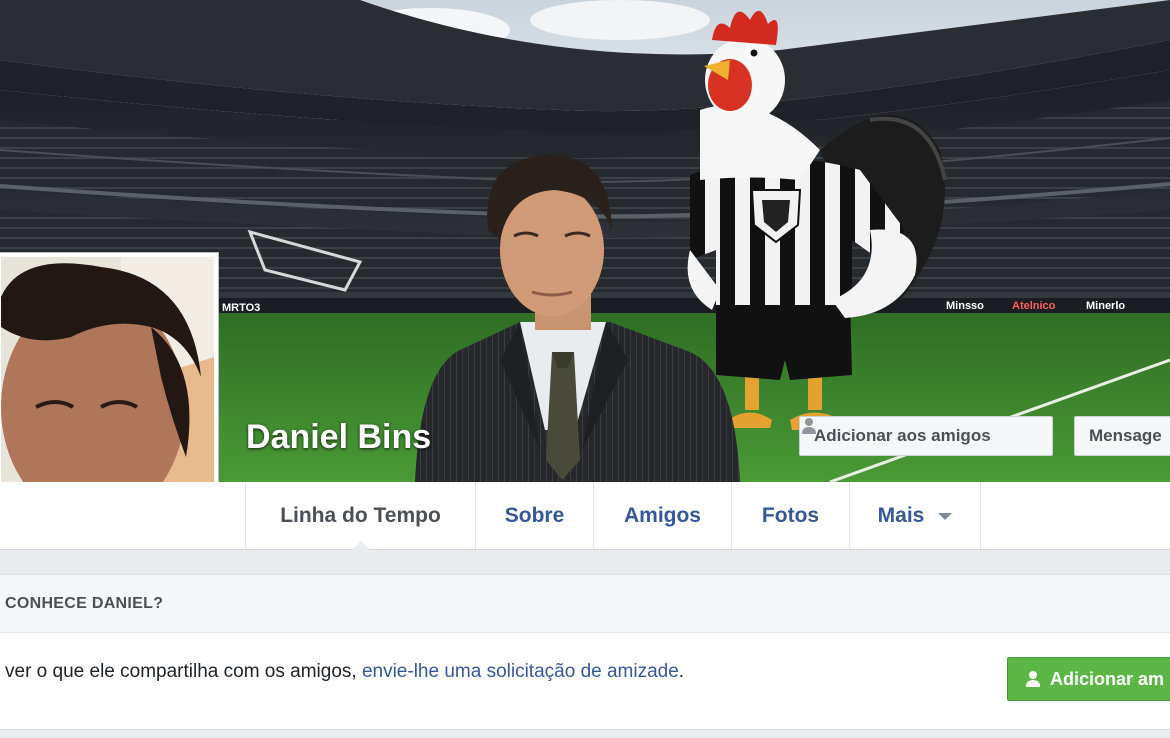  I want to click on add-friend-cover-label: Adicionar aos amigos, so click(902, 435).